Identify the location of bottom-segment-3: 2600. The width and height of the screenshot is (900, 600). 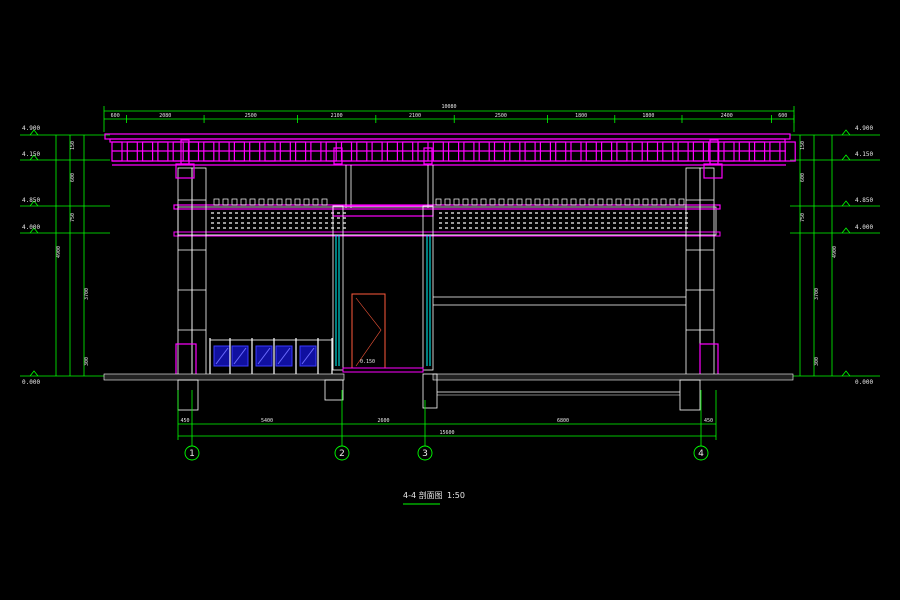
(383, 421).